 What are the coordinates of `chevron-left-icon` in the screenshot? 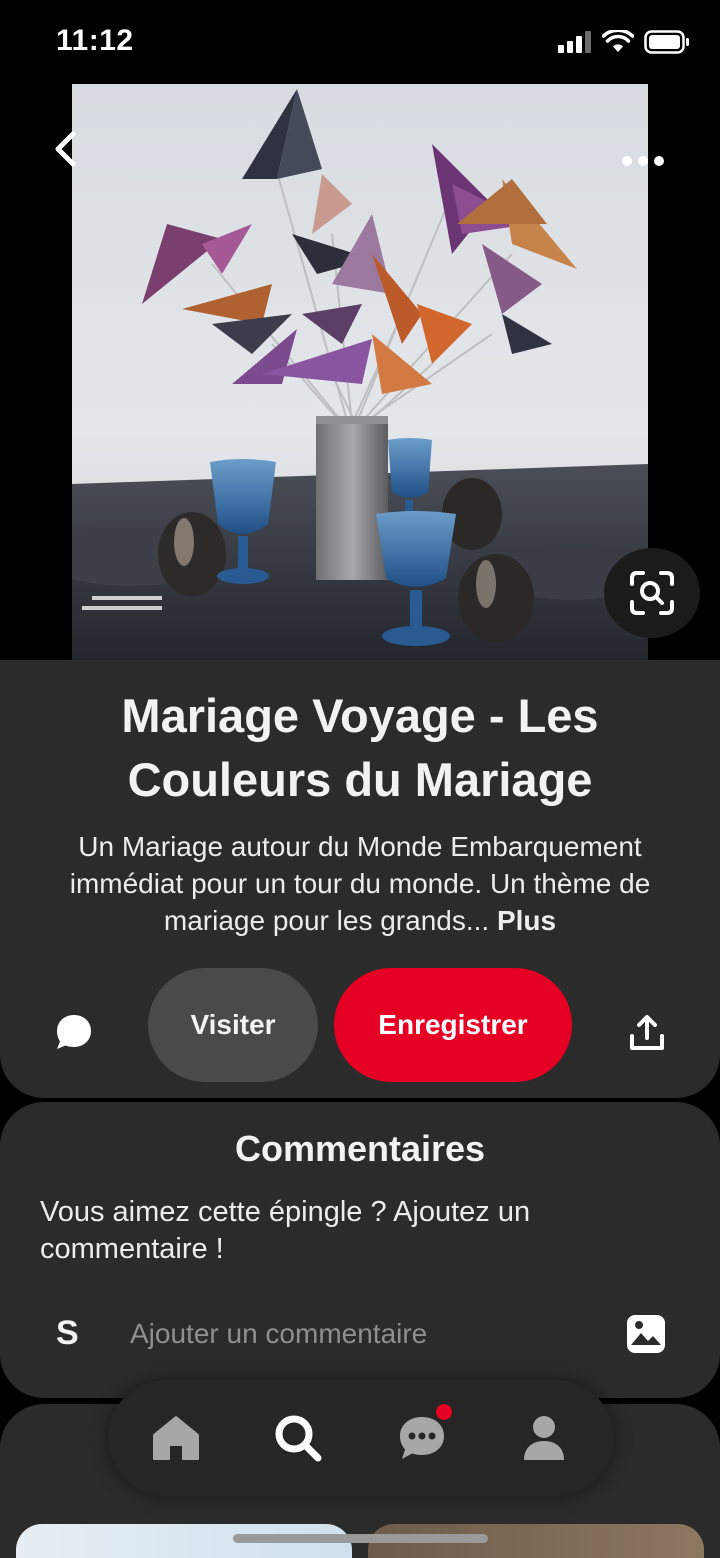 It's located at (65, 149).